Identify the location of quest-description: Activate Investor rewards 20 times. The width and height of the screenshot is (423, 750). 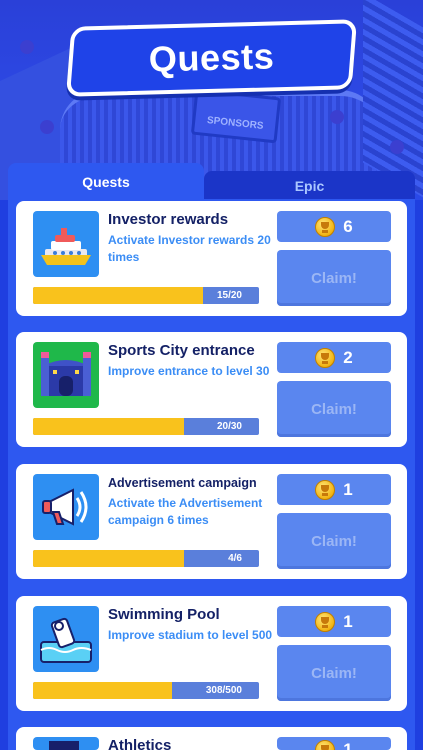
(189, 248).